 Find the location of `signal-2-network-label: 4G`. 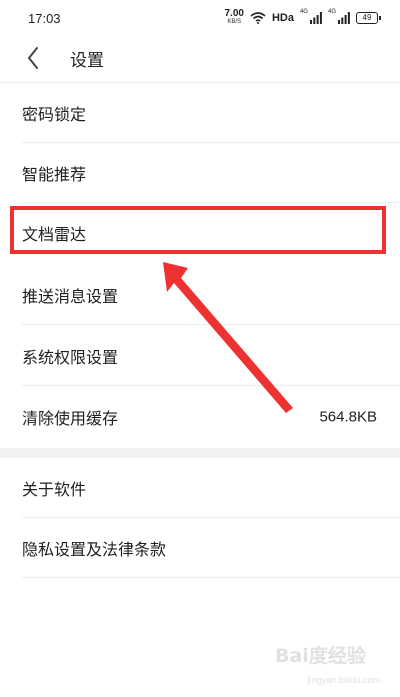

signal-2-network-label: 4G is located at coordinates (331, 12).